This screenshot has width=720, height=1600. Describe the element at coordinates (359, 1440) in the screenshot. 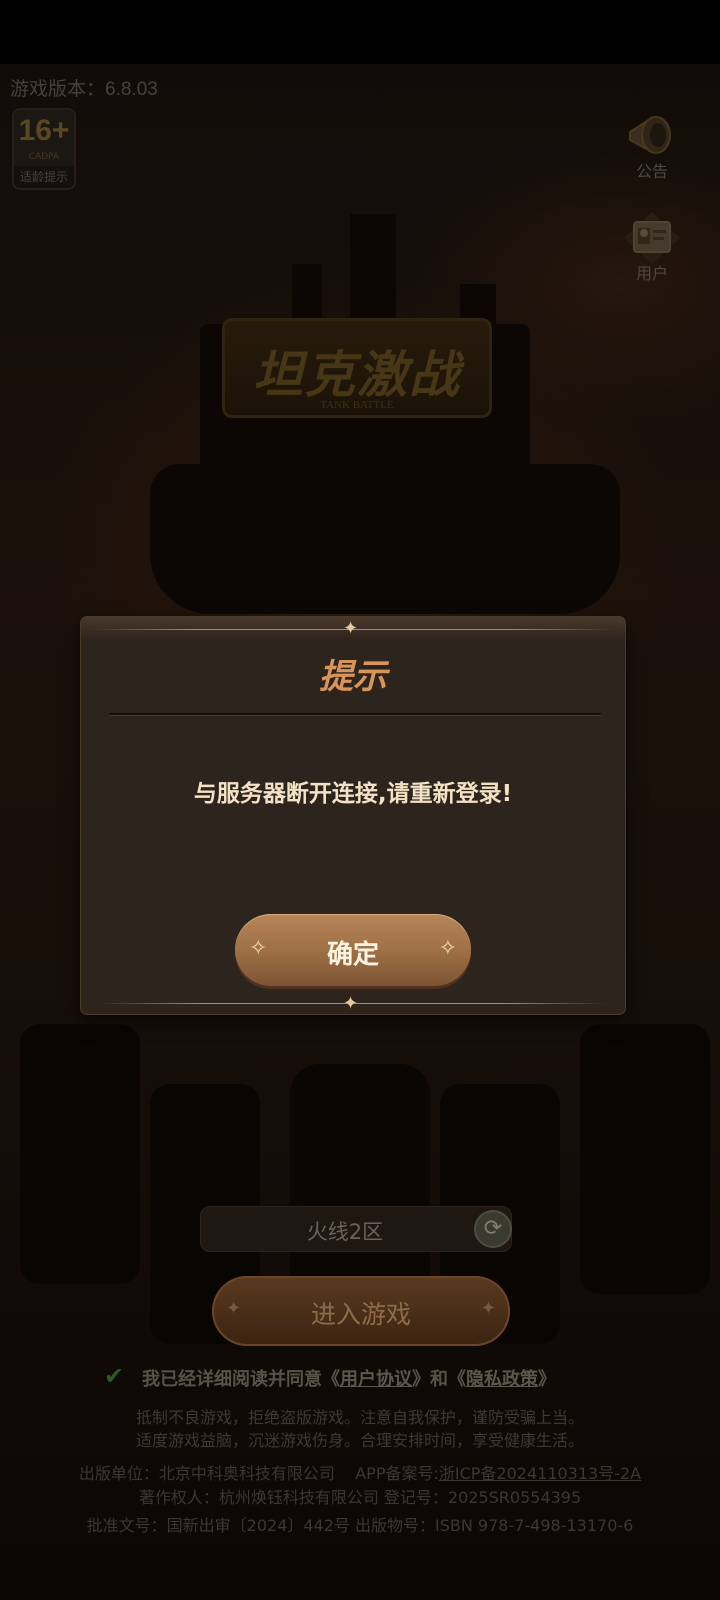

I see `health-notice-line2: 适度游戏益脑，沉迷游戏伤身。合理安排时间，享受健康生活。` at that location.